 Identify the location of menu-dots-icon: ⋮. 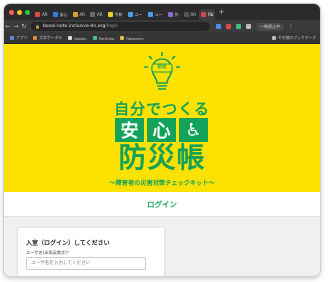
(291, 26).